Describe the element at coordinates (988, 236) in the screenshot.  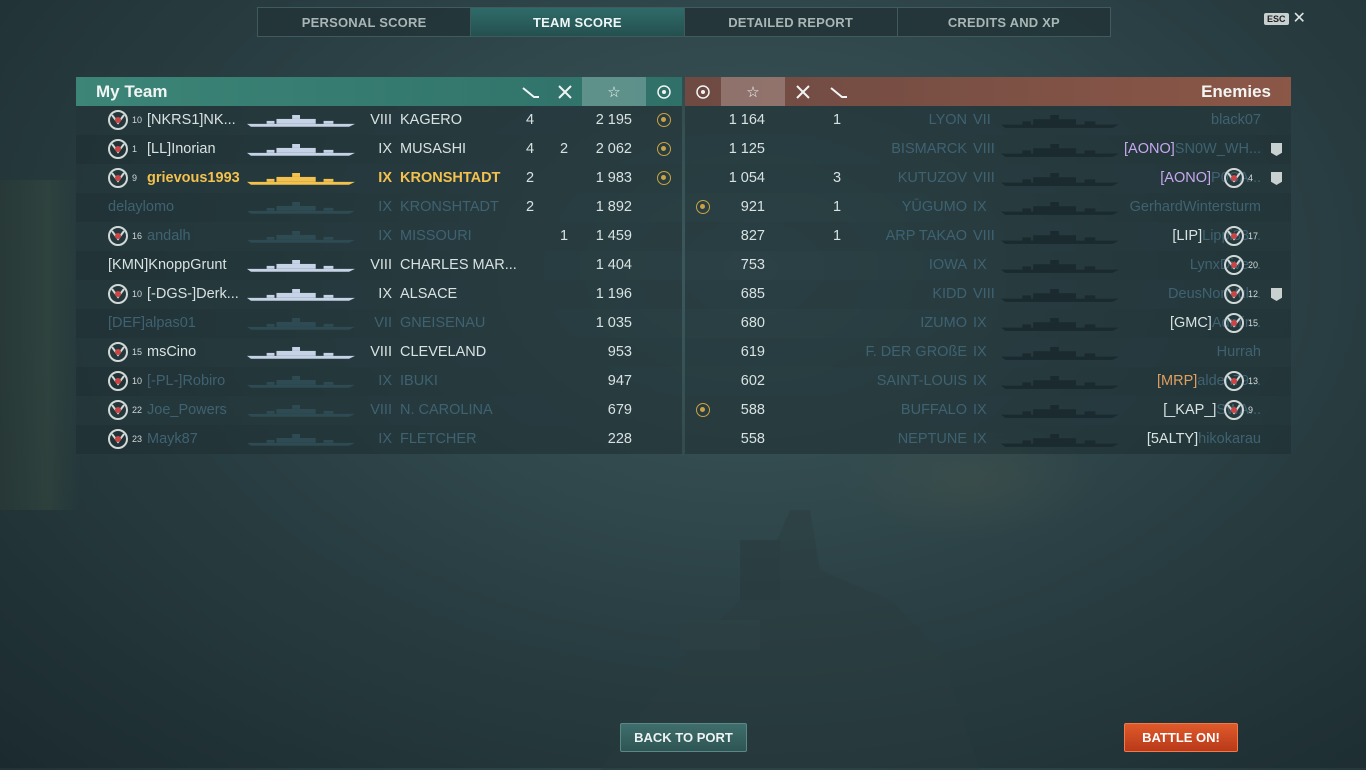
I see `player-row: 8271ARP TAKAOVIII[LIP]Lippi33...17` at that location.